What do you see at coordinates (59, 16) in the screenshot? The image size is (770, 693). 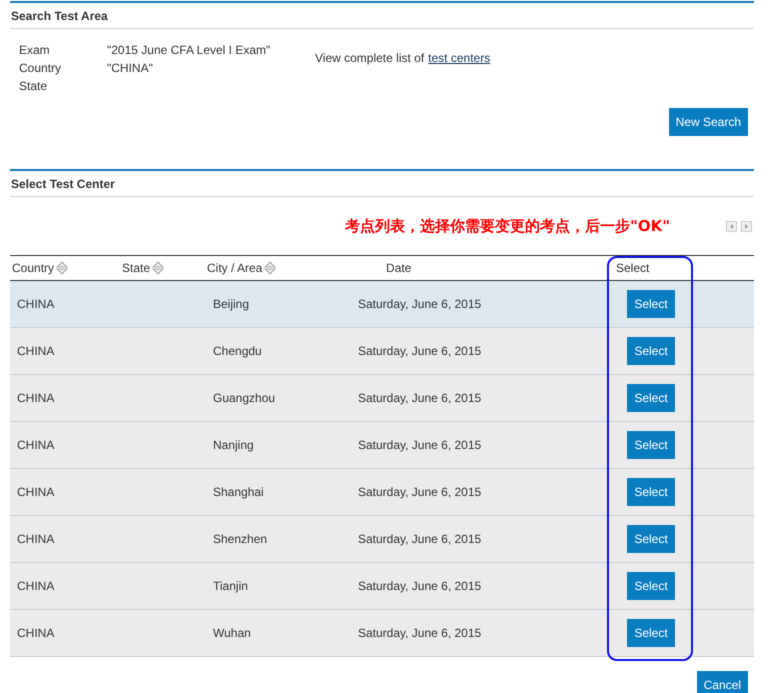 I see `section-title: Search Test Area` at bounding box center [59, 16].